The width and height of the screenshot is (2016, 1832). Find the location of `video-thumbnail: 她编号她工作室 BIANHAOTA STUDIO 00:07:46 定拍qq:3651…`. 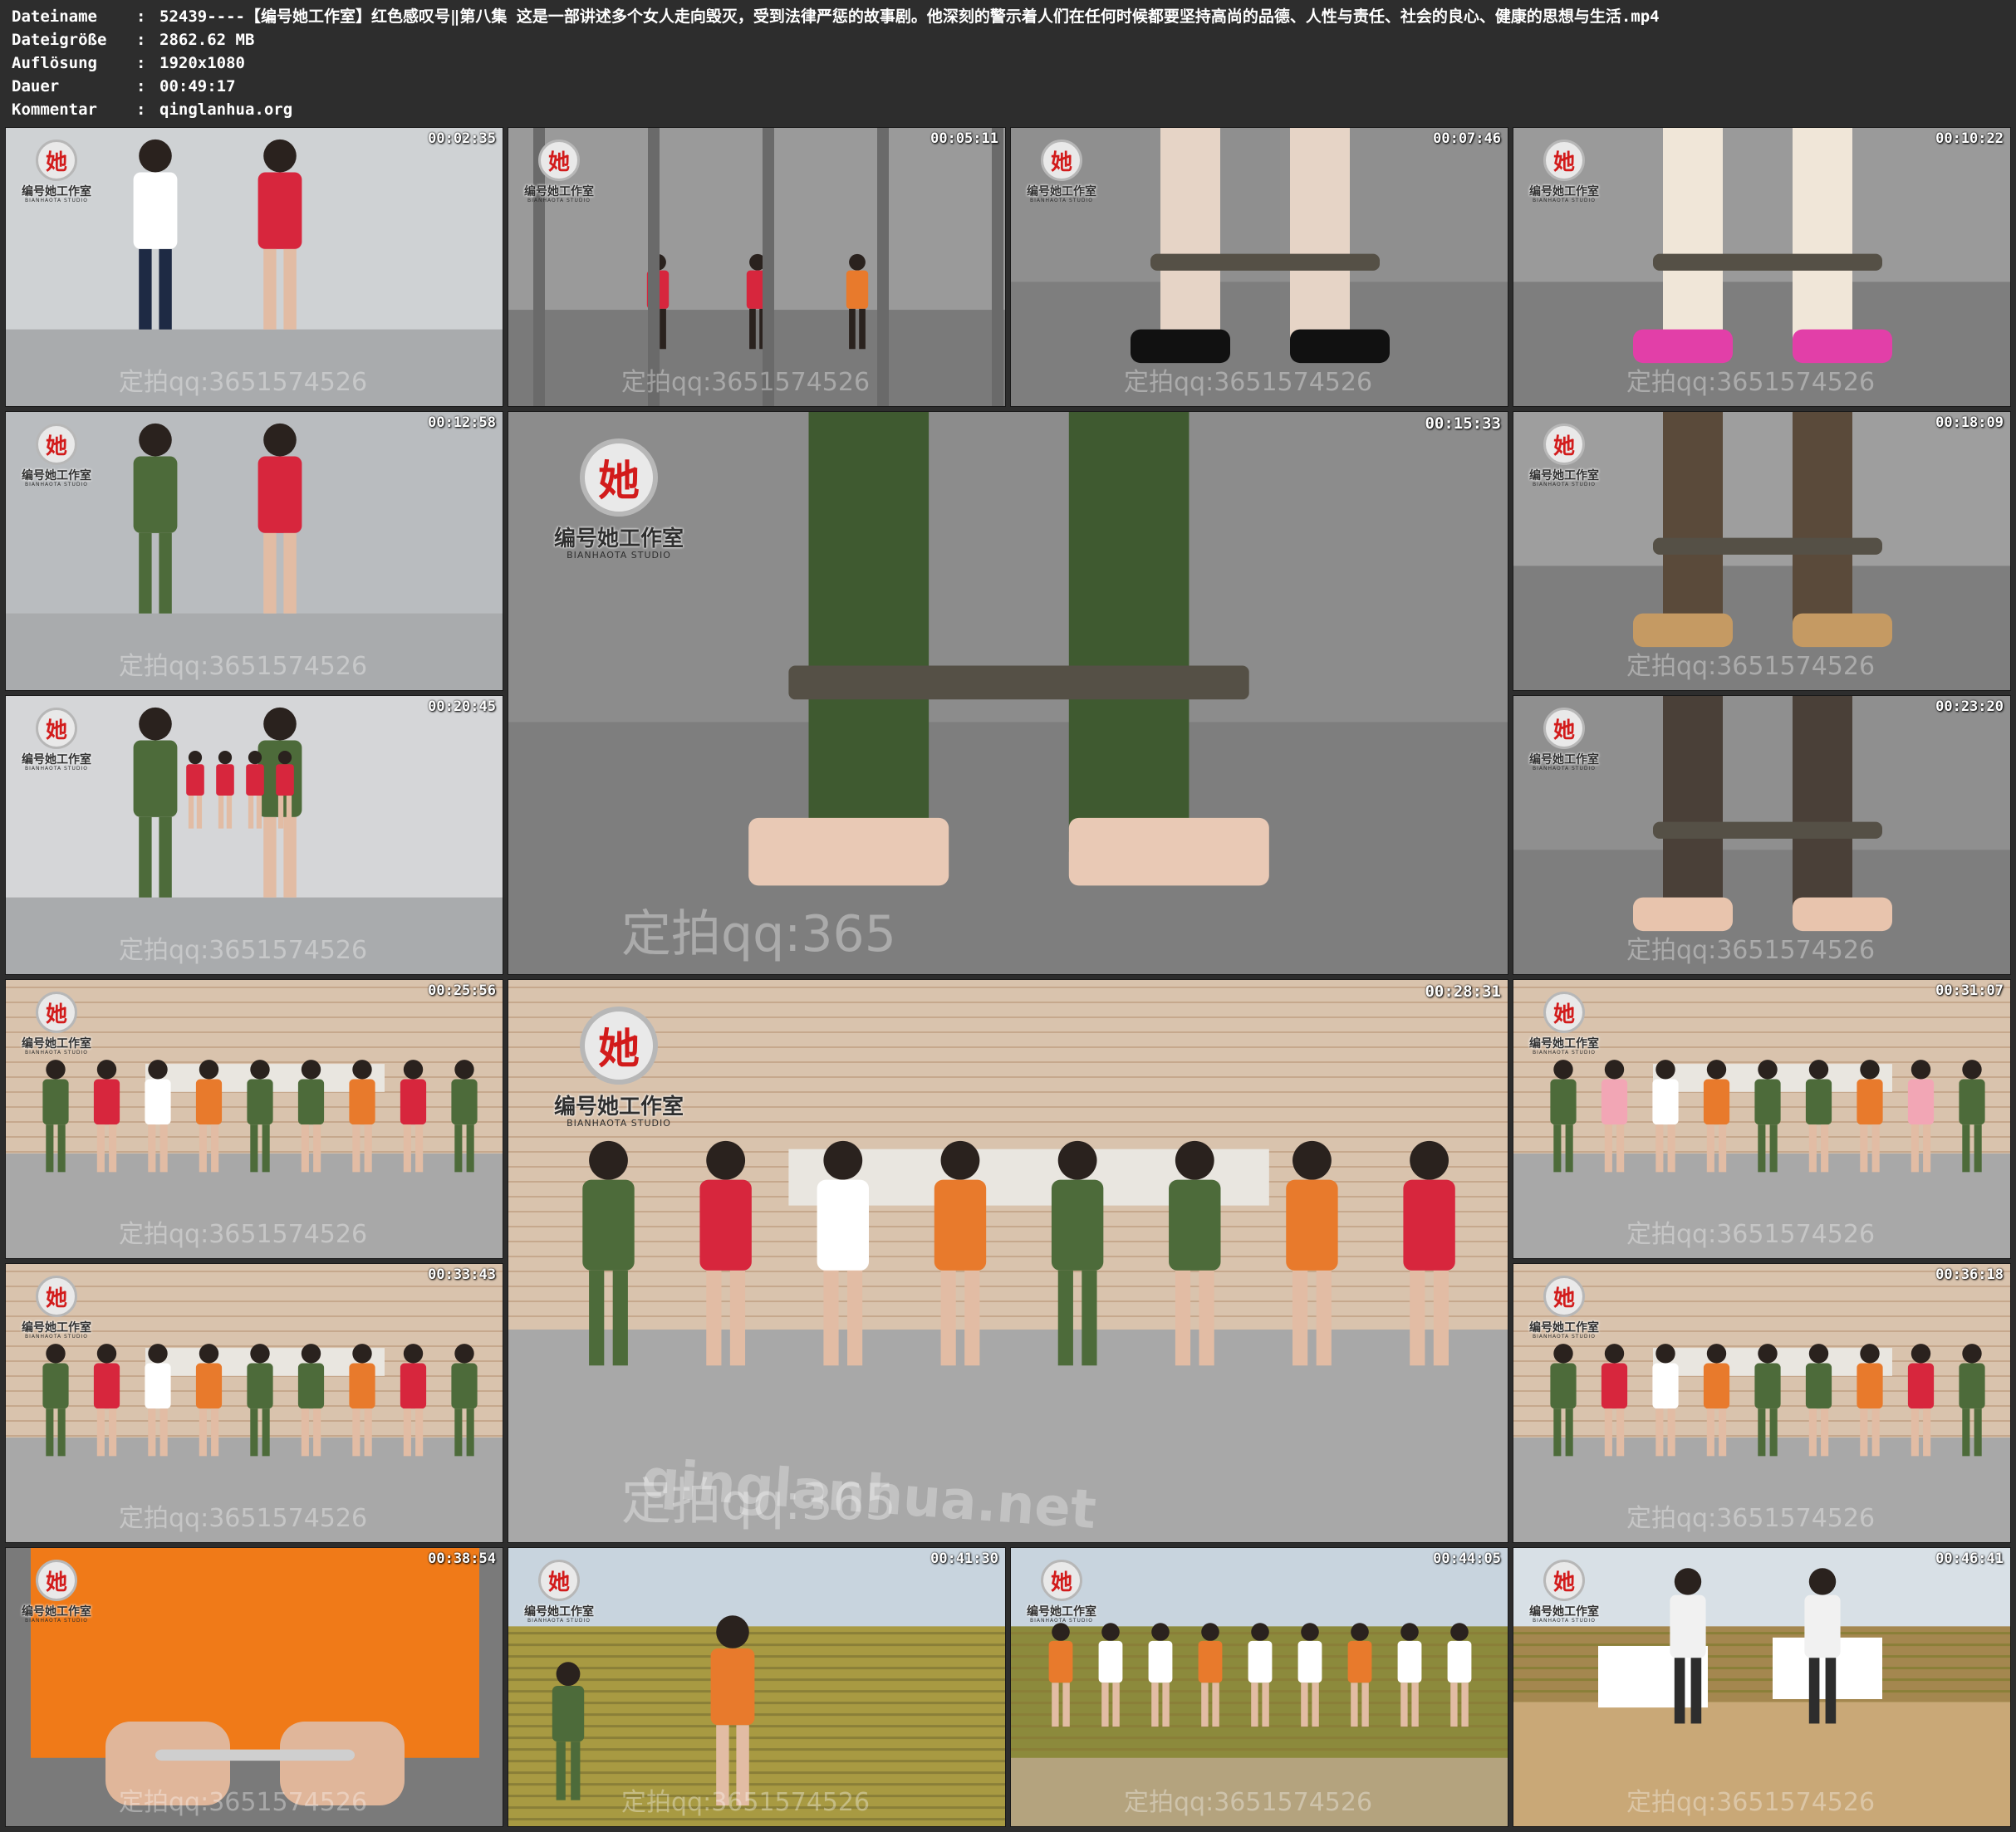

video-thumbnail: 她编号她工作室 BIANHAOTA STUDIO 00:07:46 定拍qq:3651… is located at coordinates (1259, 267).